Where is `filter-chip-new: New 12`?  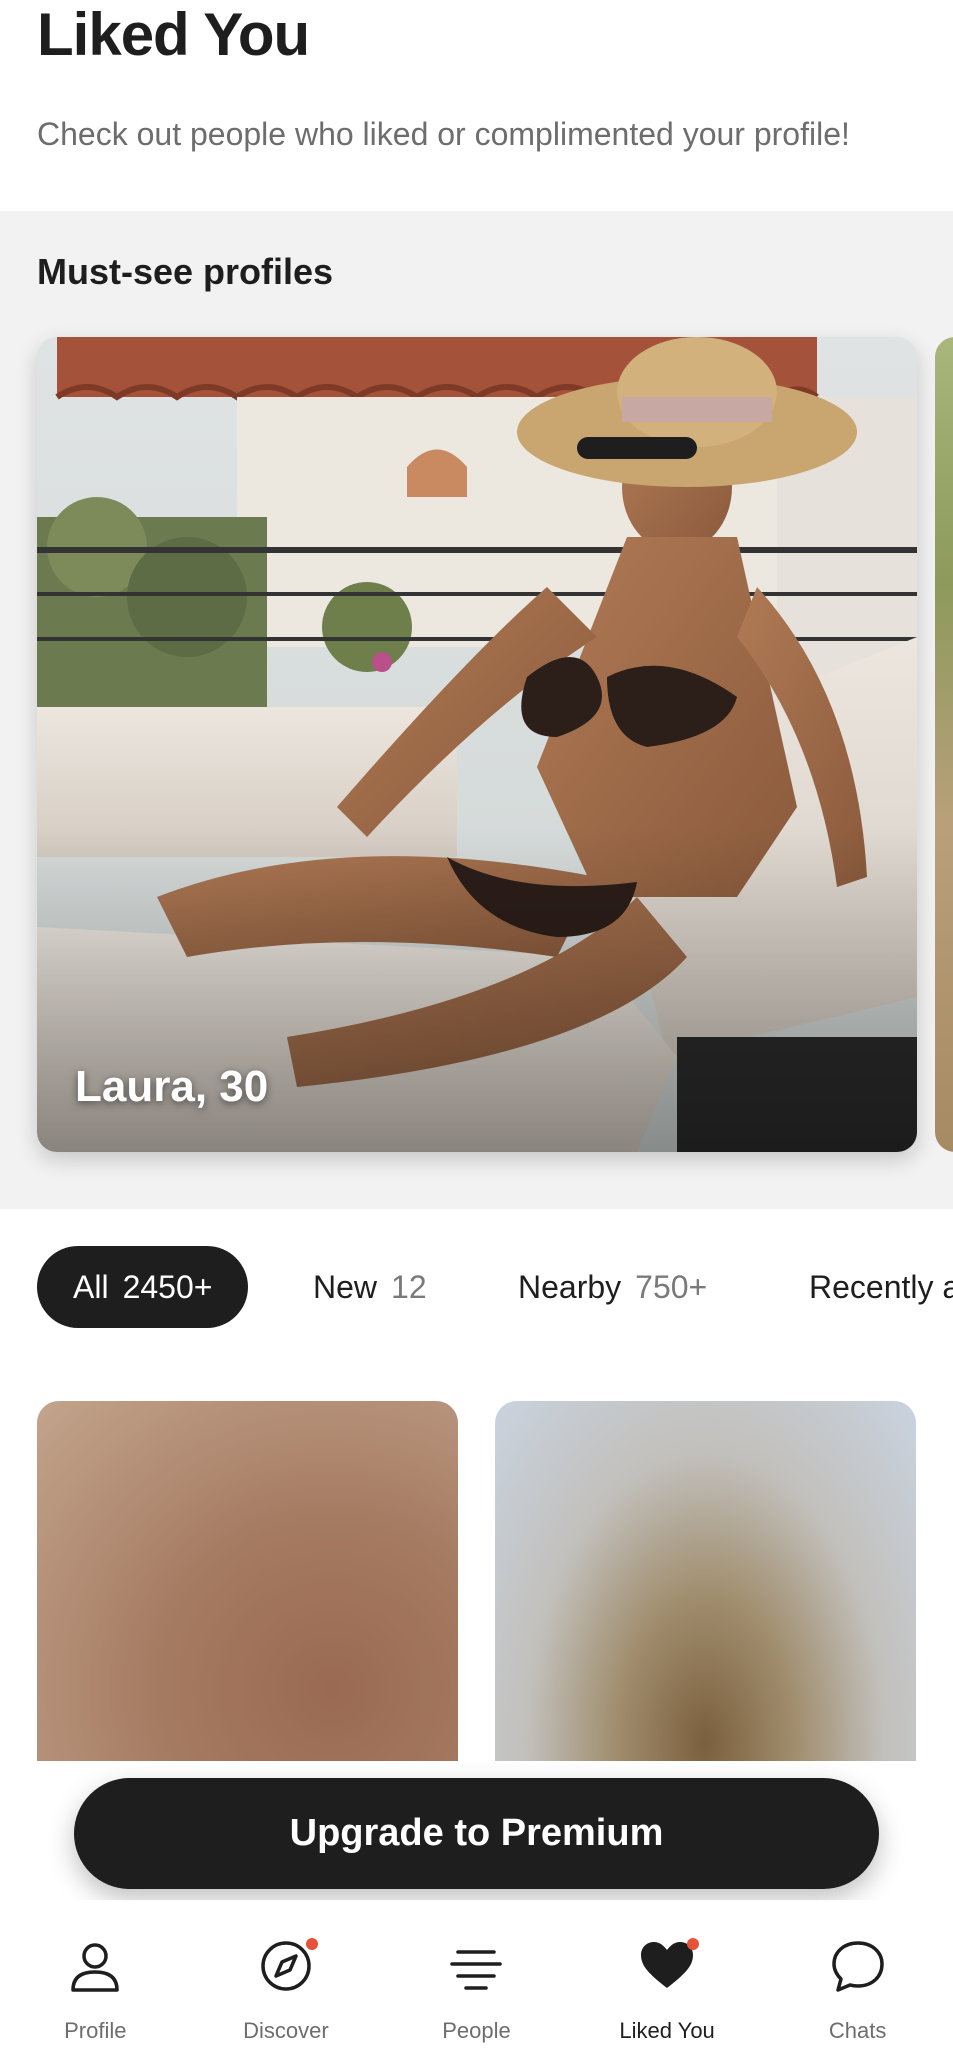 filter-chip-new: New 12 is located at coordinates (370, 1287).